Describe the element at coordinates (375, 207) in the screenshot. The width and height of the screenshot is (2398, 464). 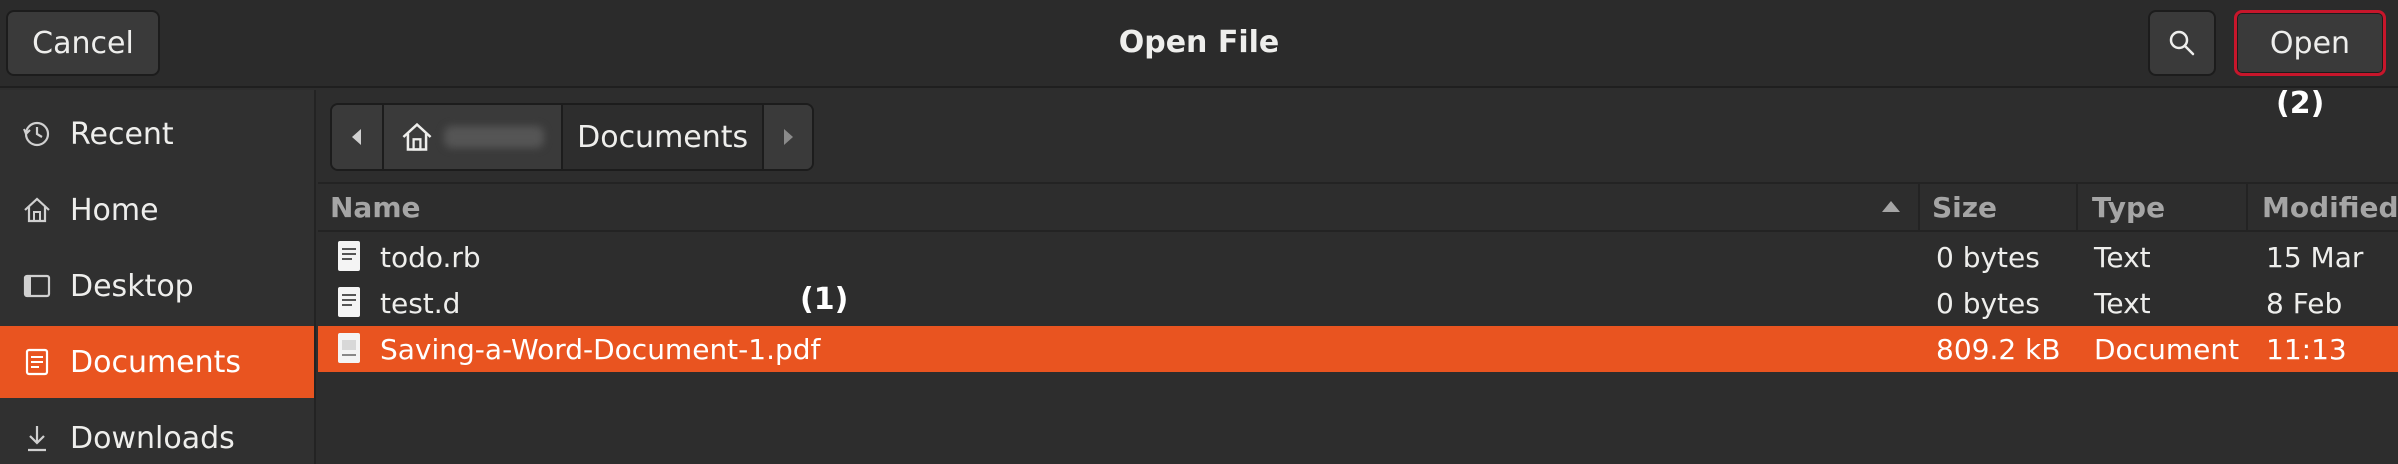
I see `column-header-name: Name` at that location.